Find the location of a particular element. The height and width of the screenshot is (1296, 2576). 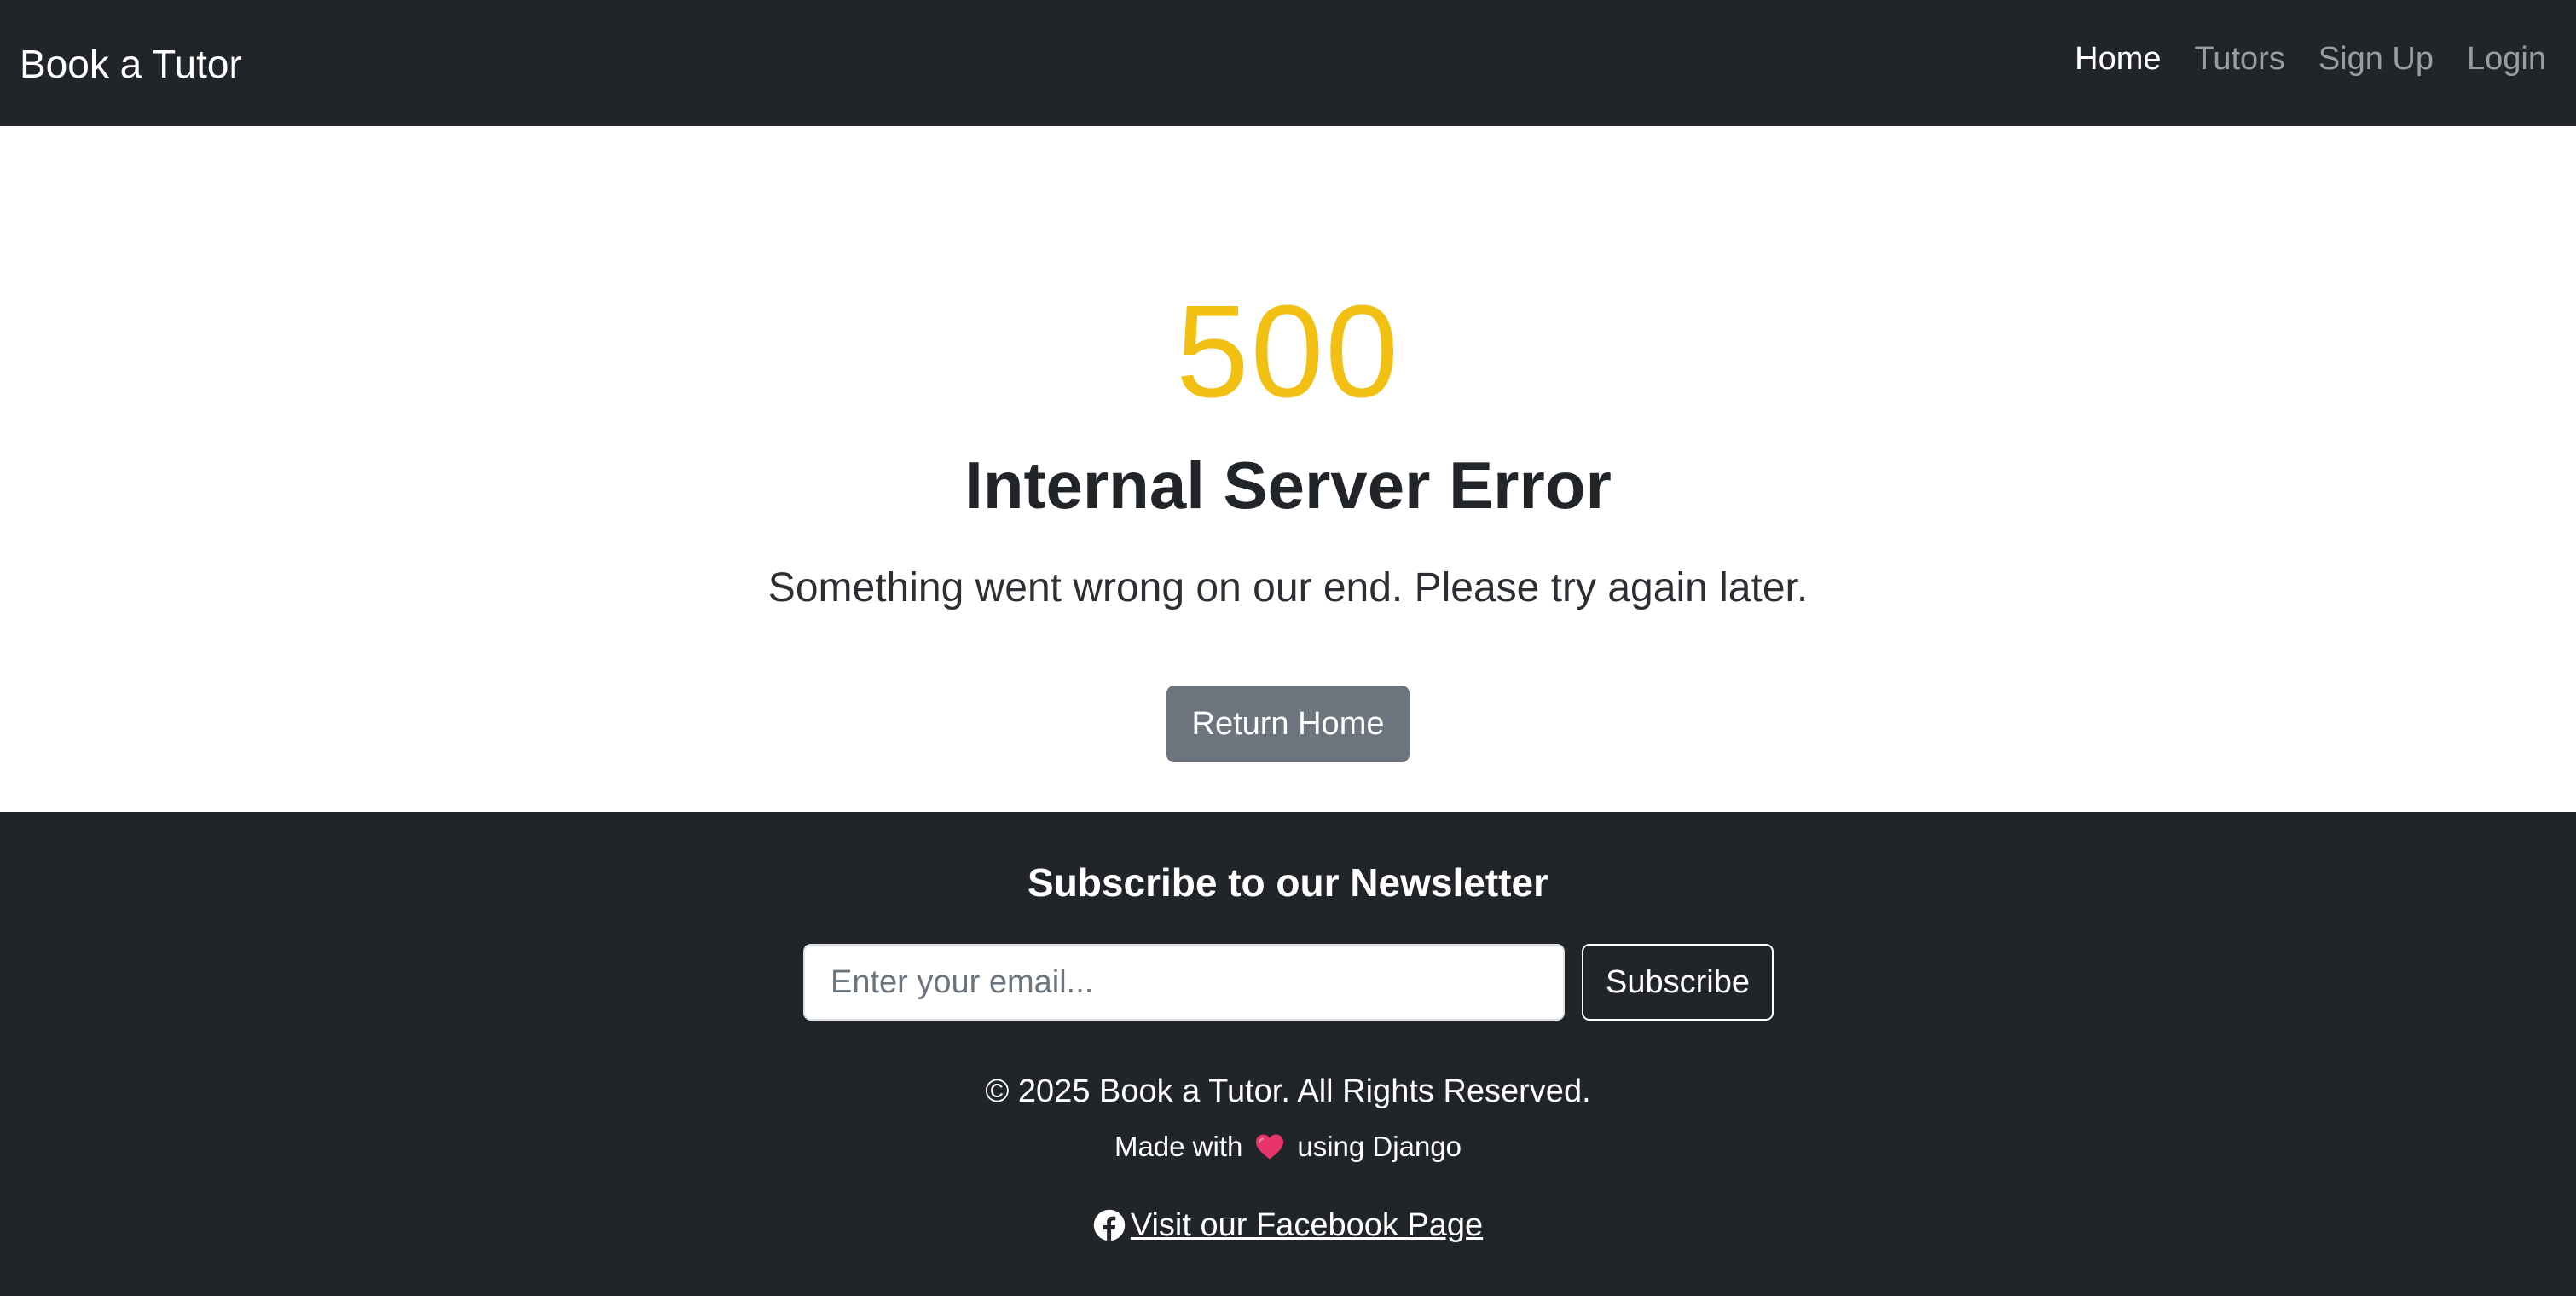

heart-icon is located at coordinates (1269, 1146).